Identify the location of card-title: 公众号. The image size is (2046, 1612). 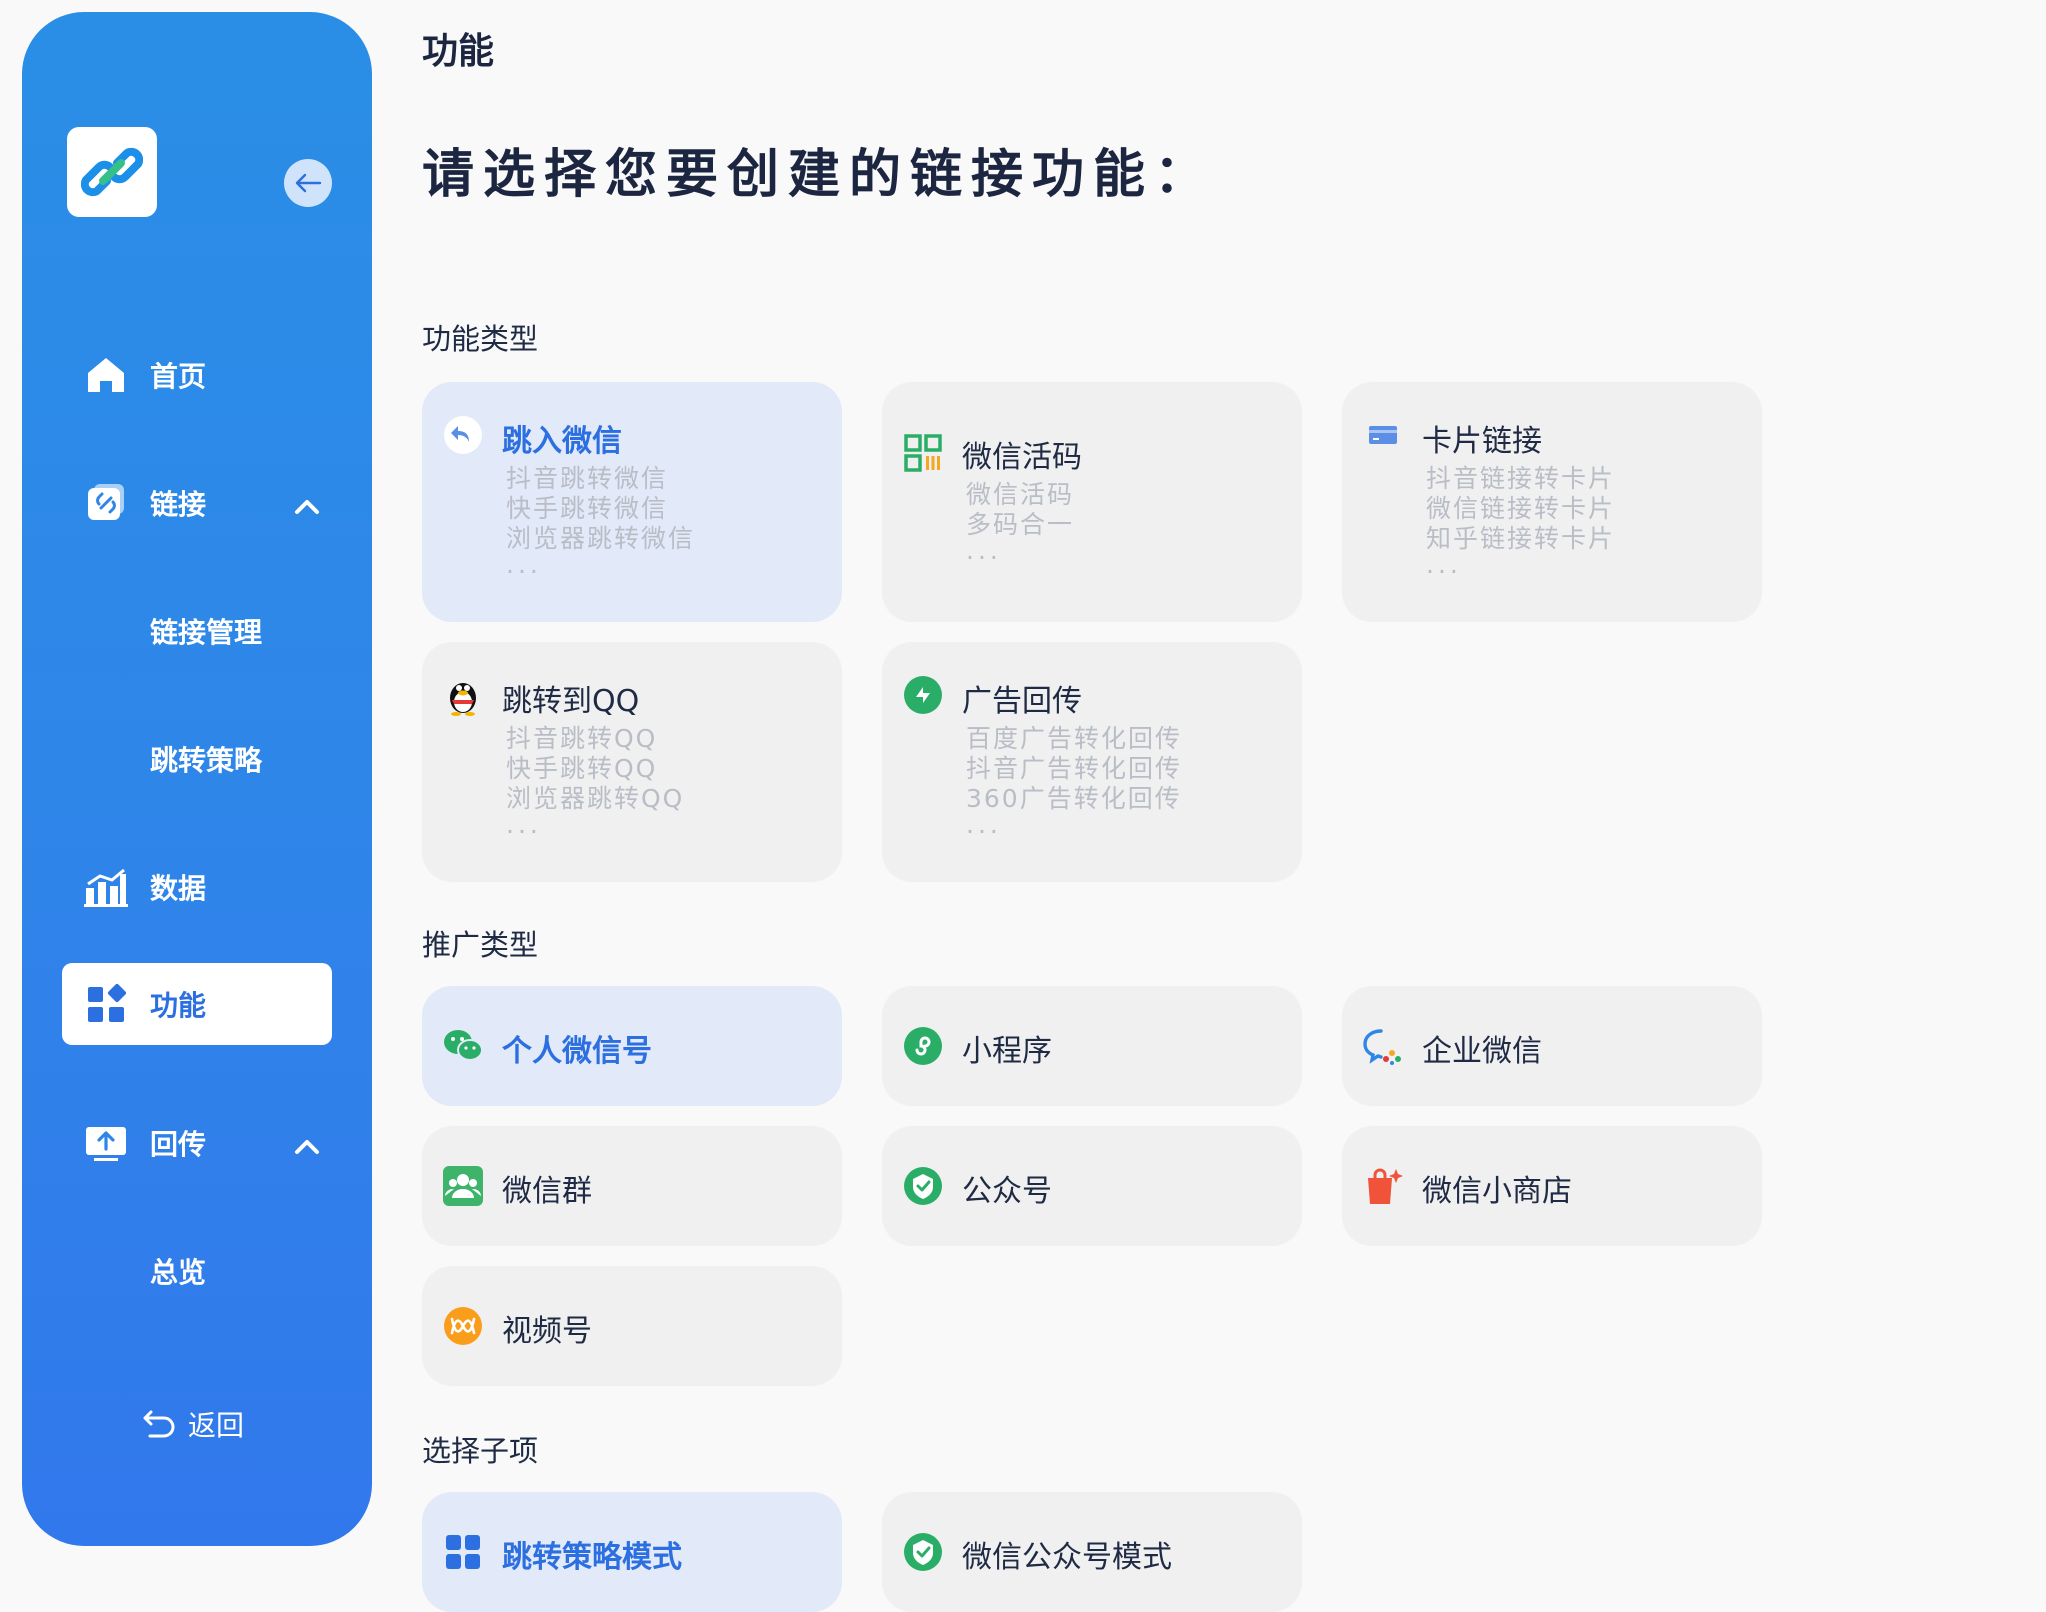
(1007, 1191).